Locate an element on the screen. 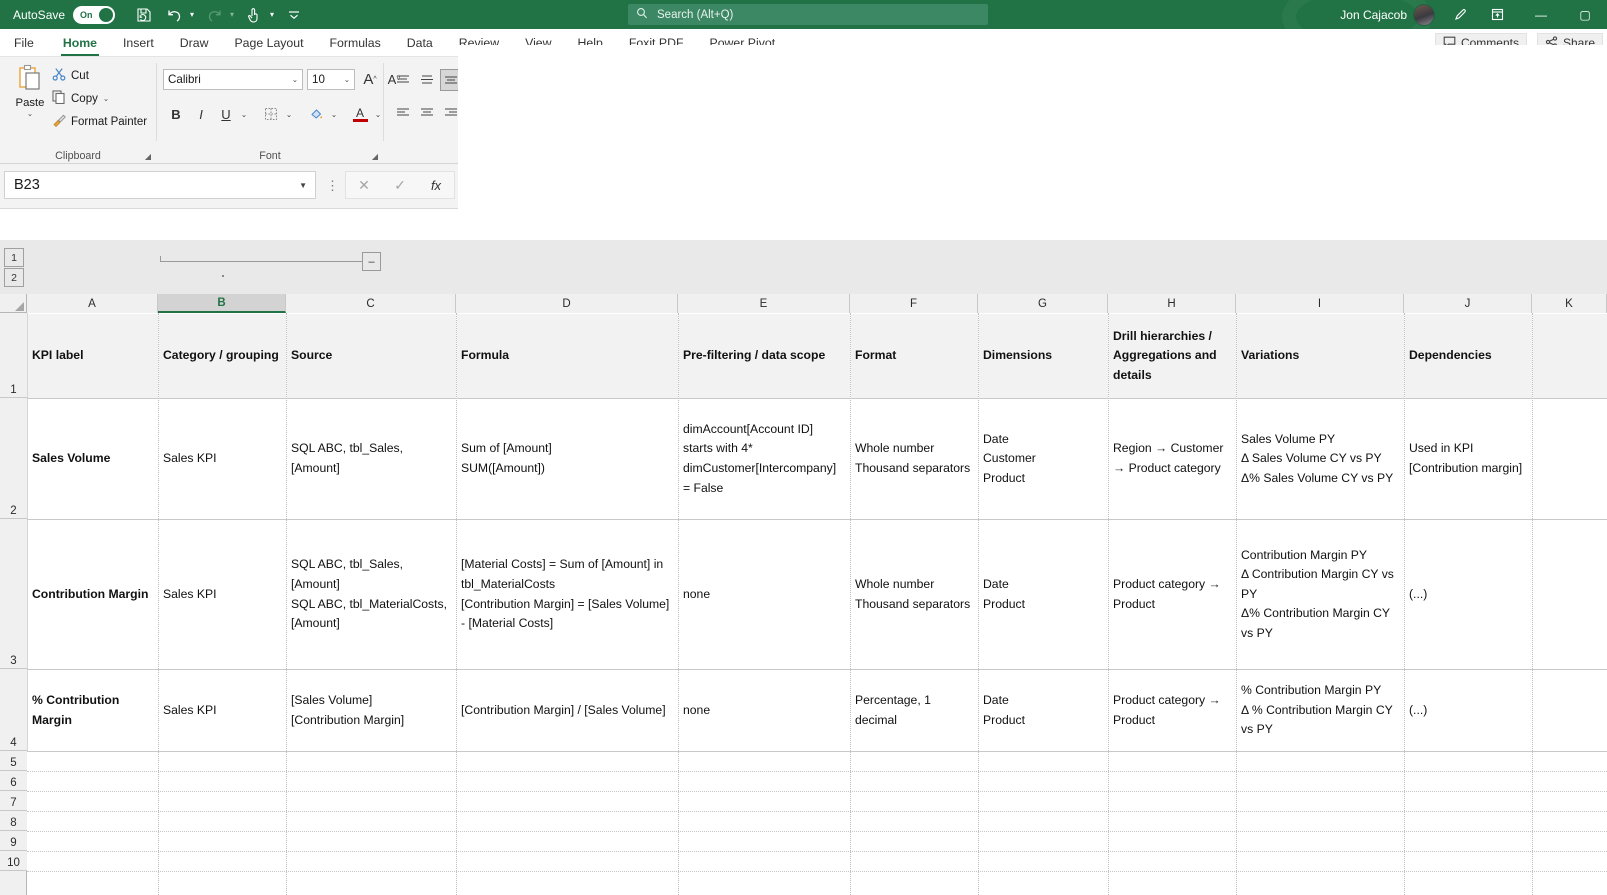 This screenshot has width=1607, height=895. cell-K1 is located at coordinates (1570, 356).